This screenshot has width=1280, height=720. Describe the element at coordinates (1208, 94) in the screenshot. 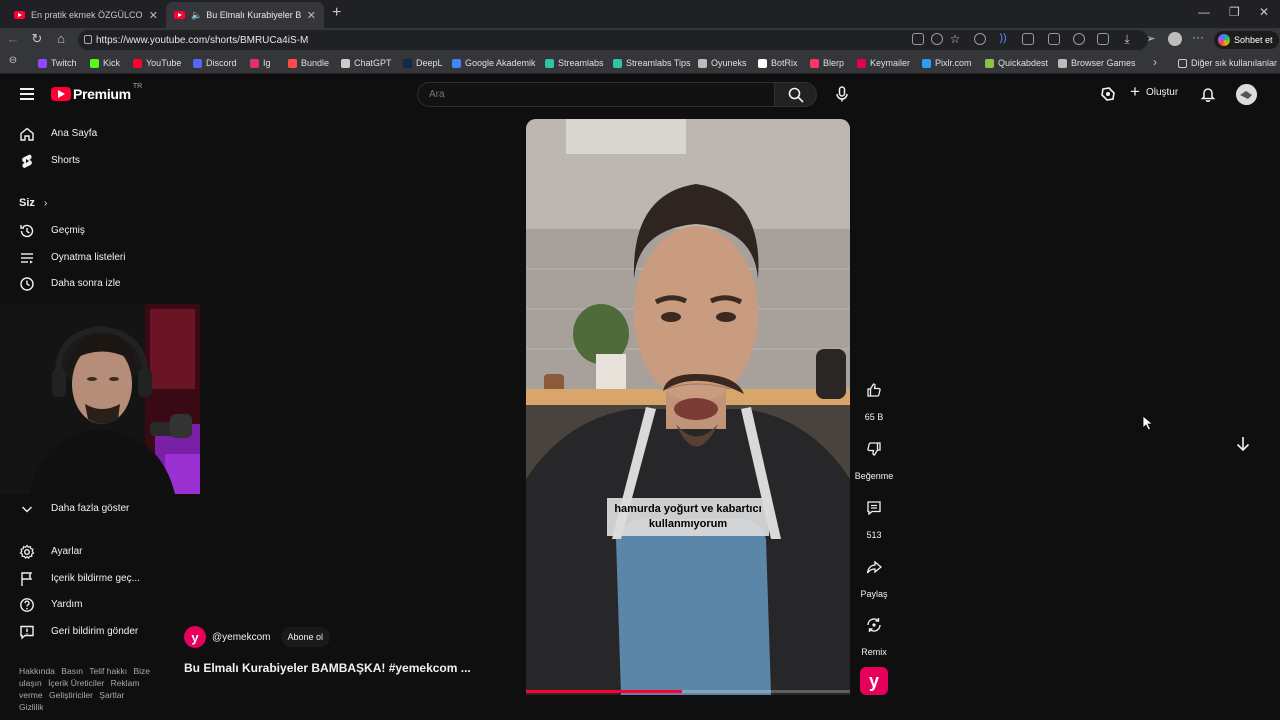

I see `notifications-bell-icon` at that location.